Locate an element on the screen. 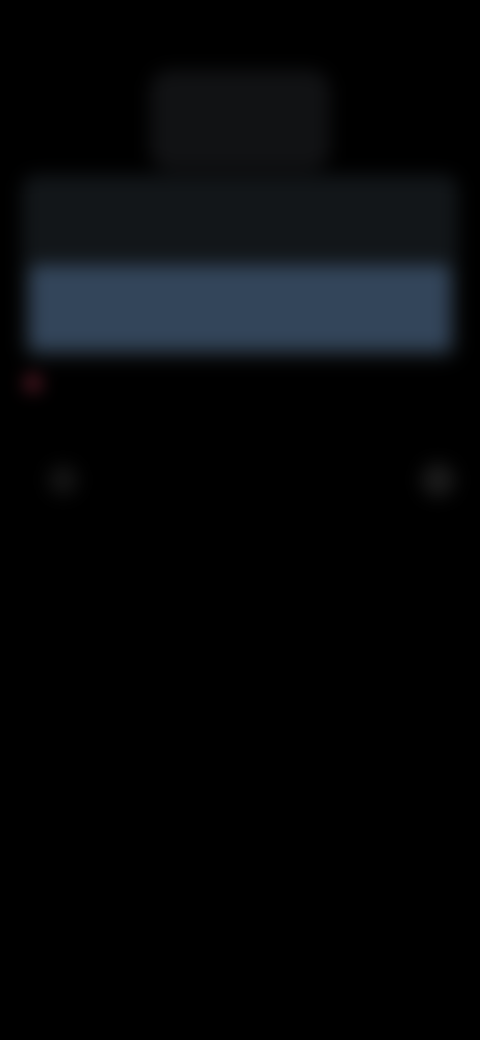 This screenshot has height=1040, width=480. header-pill is located at coordinates (240, 120).